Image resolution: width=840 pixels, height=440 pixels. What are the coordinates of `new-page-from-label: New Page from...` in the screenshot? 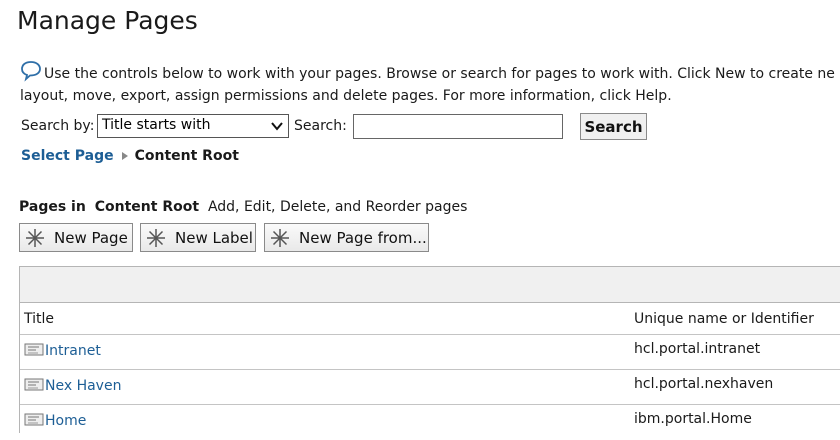 It's located at (363, 237).